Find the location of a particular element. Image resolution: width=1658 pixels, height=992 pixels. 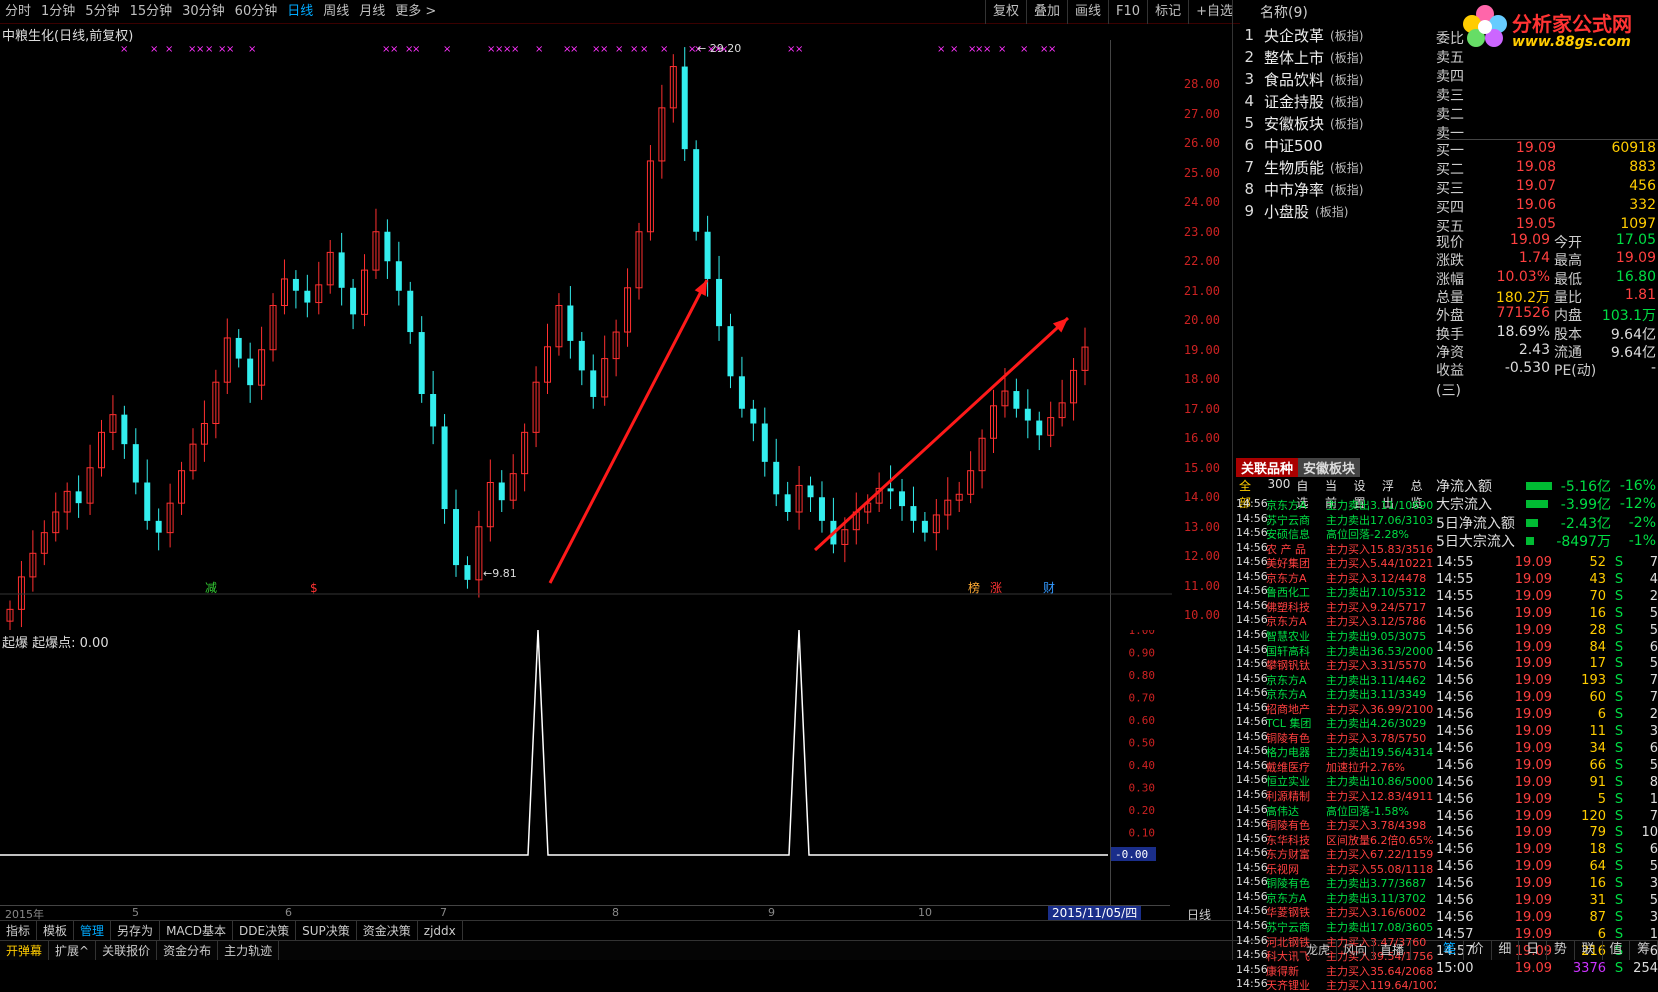

sector-item: 2 整体上市 (板指) is located at coordinates (1331, 57).